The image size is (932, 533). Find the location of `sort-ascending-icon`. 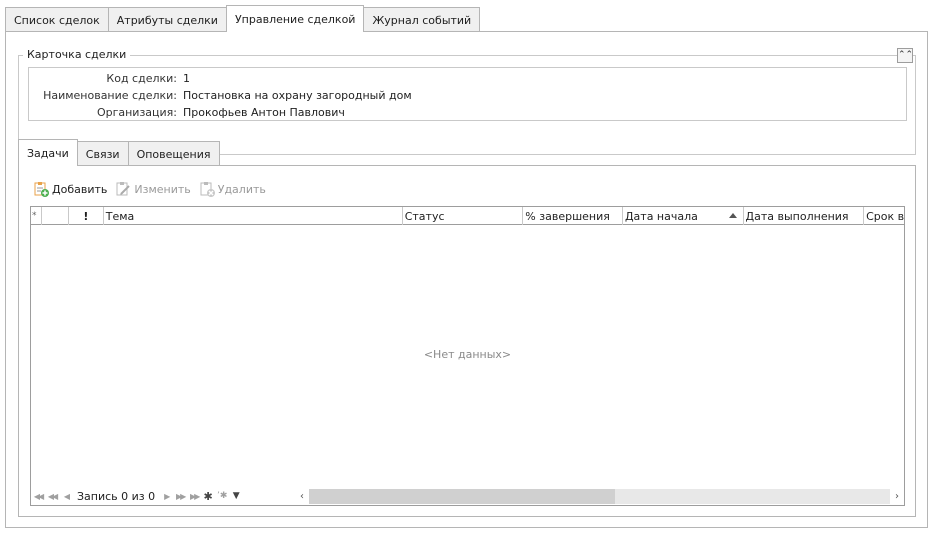

sort-ascending-icon is located at coordinates (732, 215).